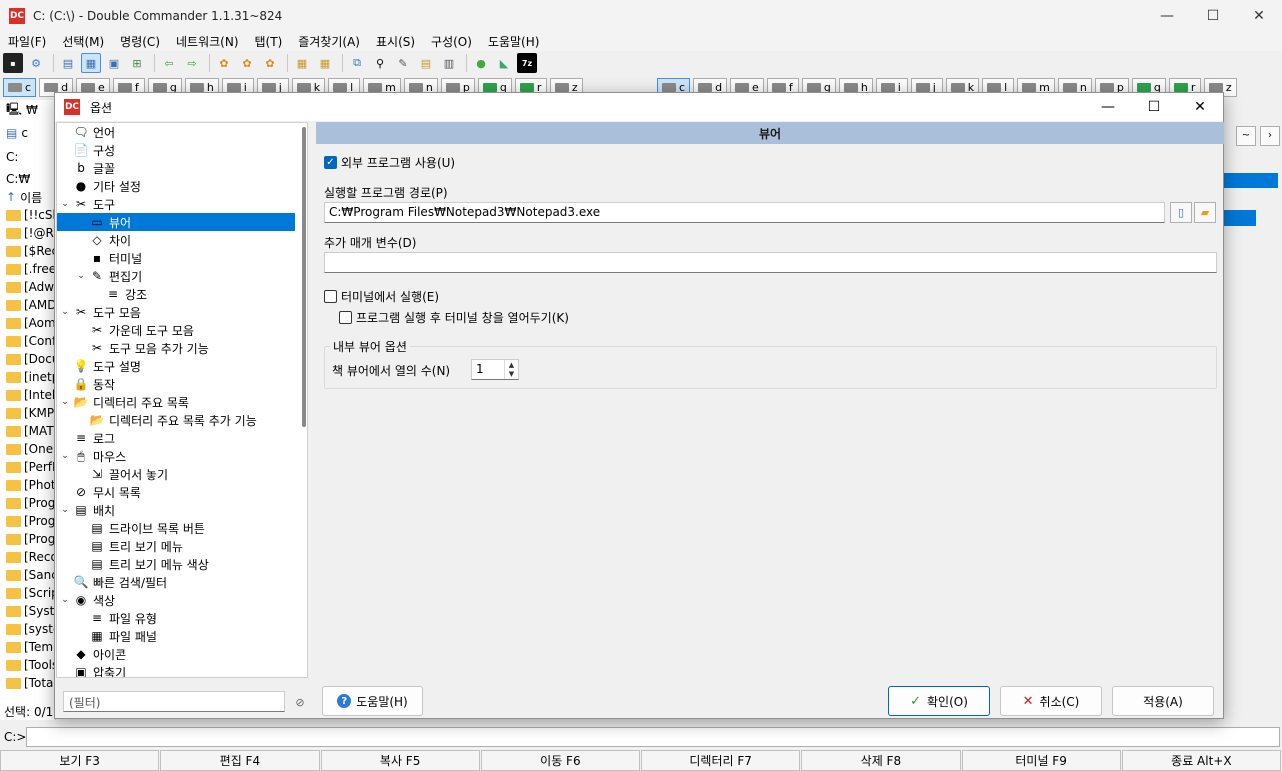  Describe the element at coordinates (176, 222) in the screenshot. I see `tree-item-viewer: ▭ 뷰어` at that location.